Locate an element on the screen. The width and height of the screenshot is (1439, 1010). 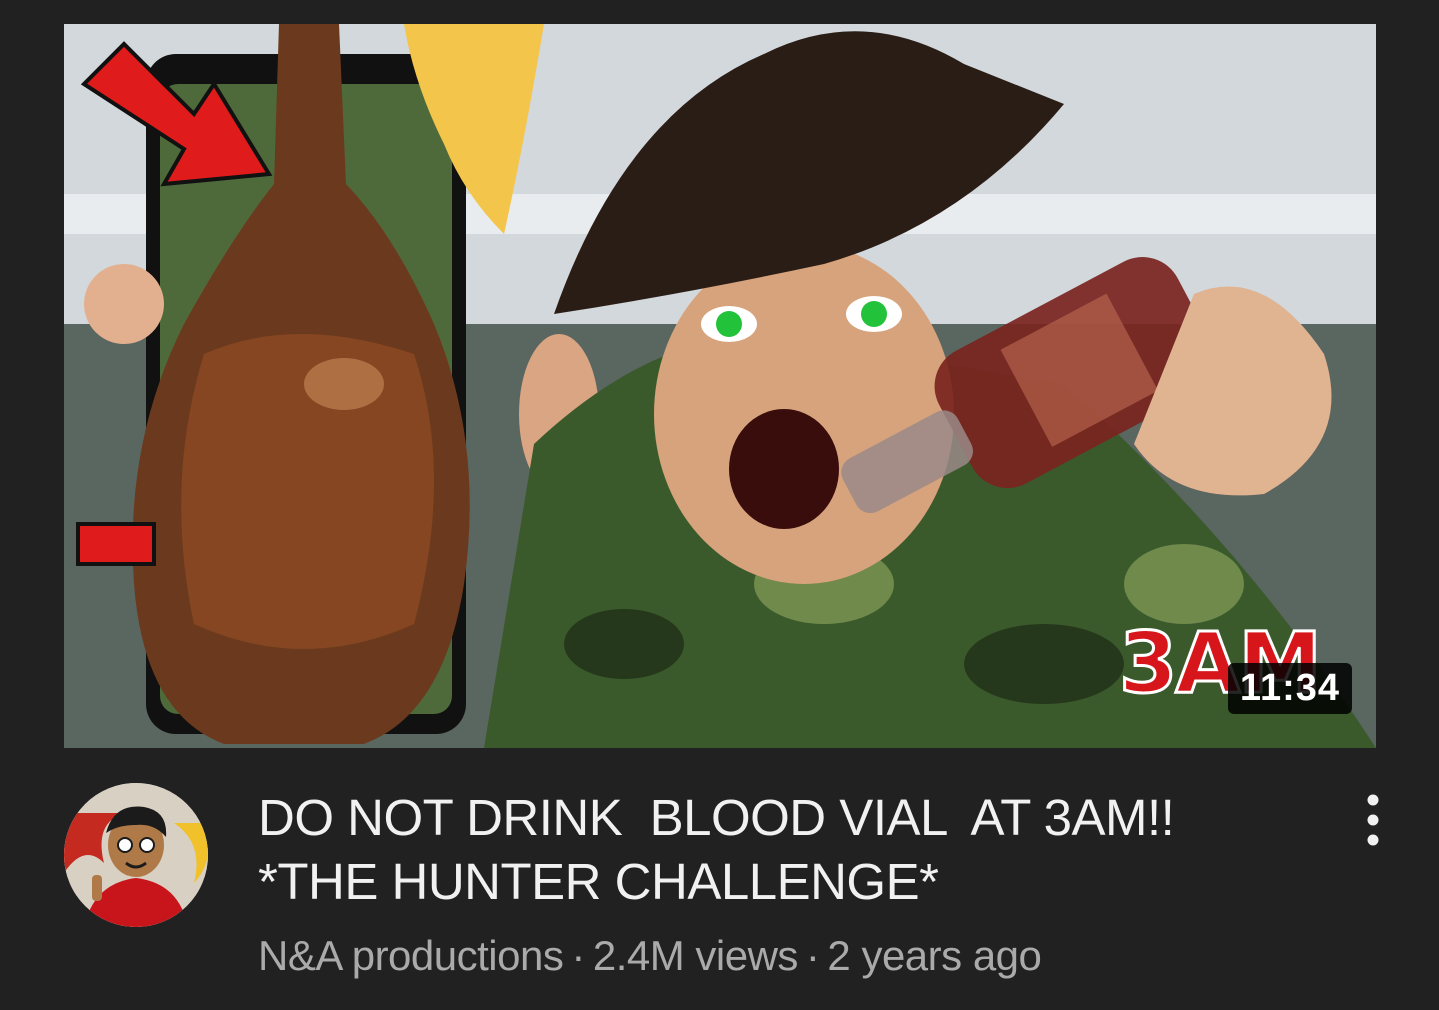
view-count: 2.4M views is located at coordinates (695, 955).